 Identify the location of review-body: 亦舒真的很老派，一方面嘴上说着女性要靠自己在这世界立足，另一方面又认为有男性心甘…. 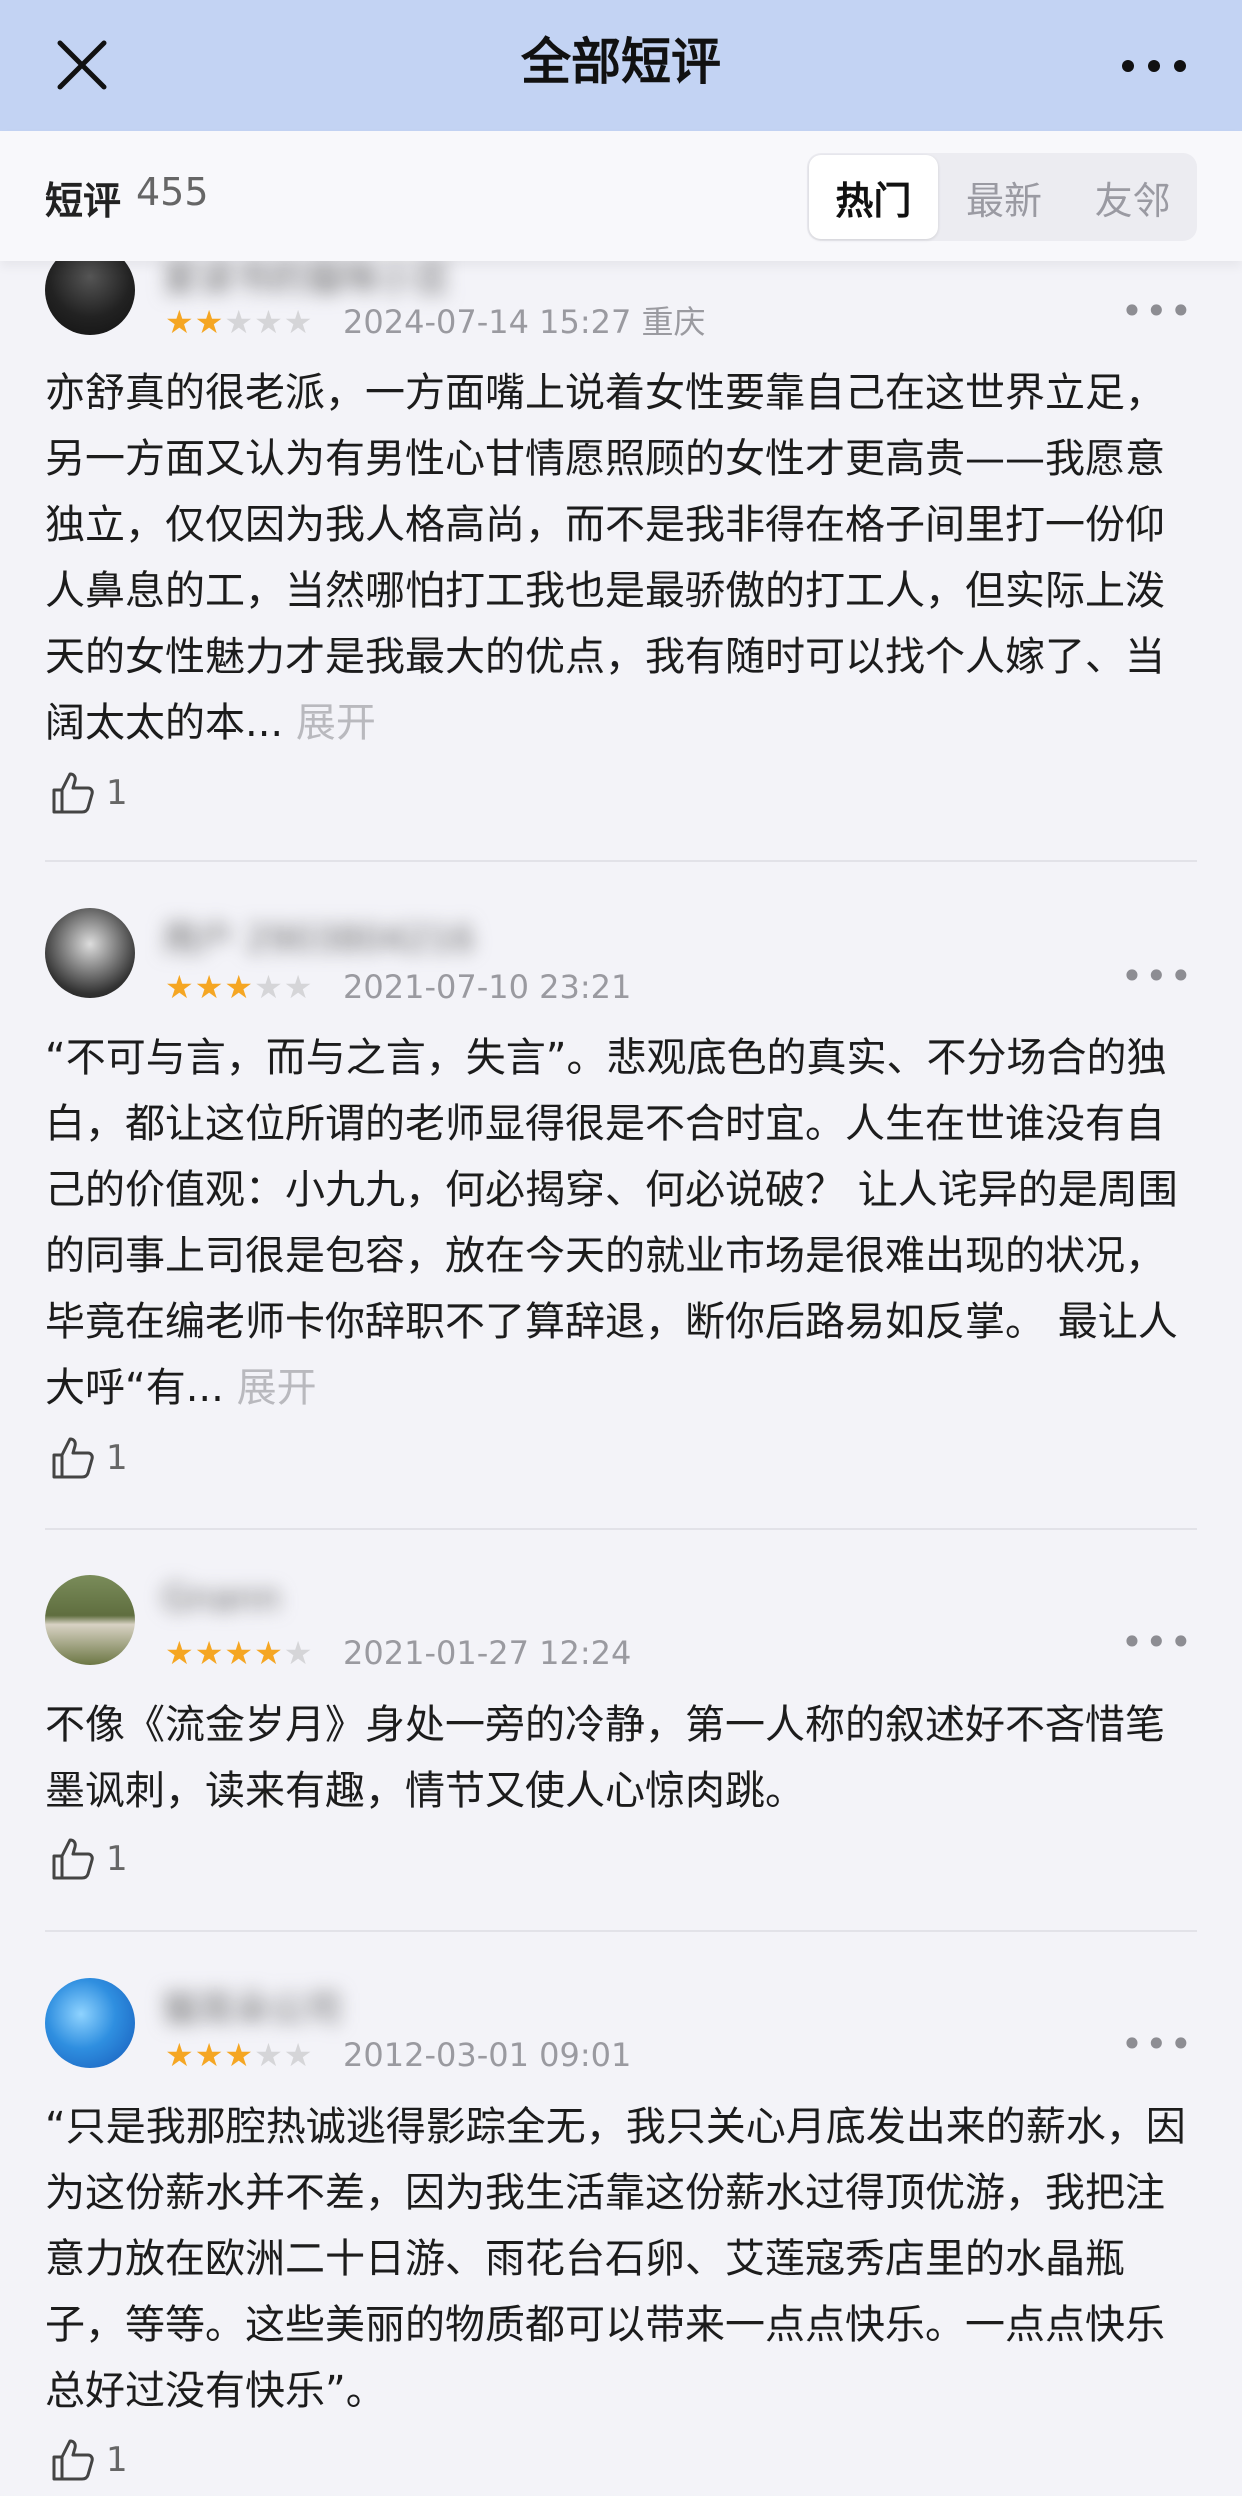
(605, 558).